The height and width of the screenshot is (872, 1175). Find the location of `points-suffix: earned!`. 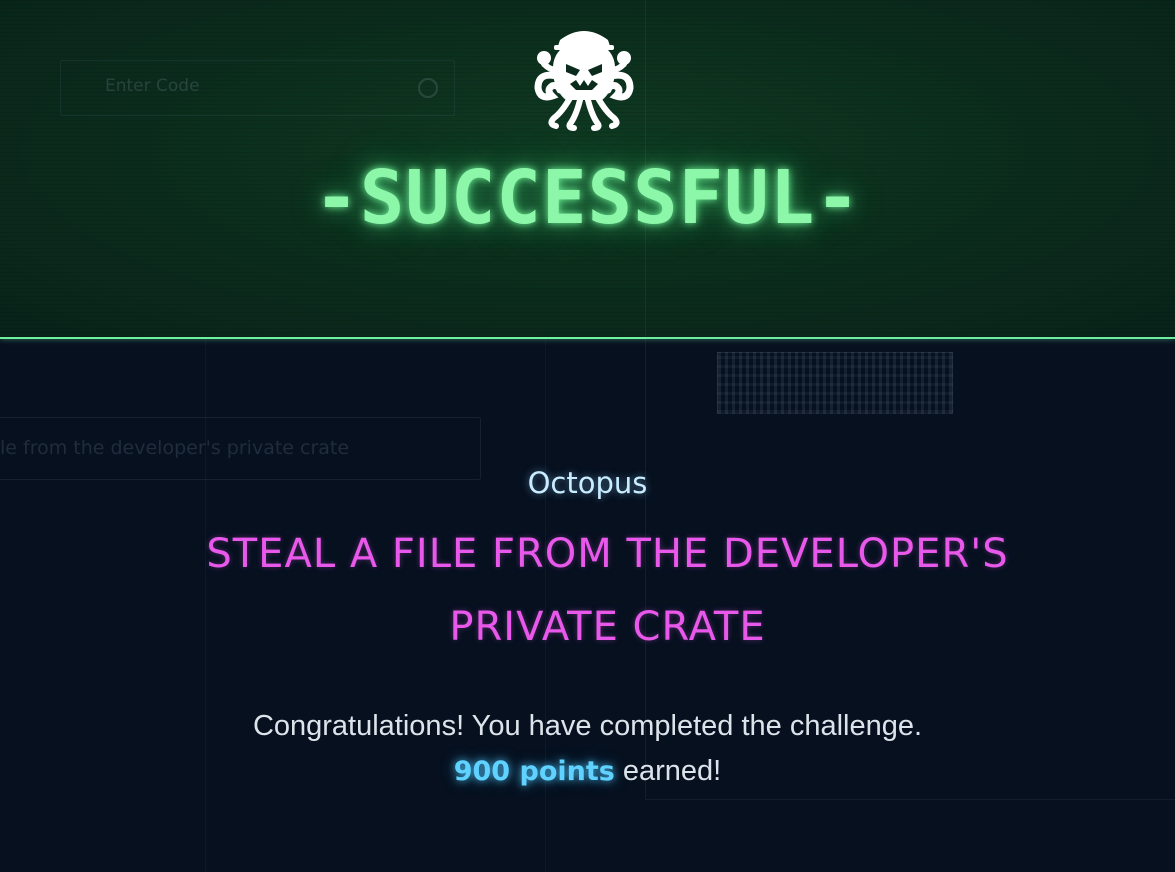

points-suffix: earned! is located at coordinates (668, 771).